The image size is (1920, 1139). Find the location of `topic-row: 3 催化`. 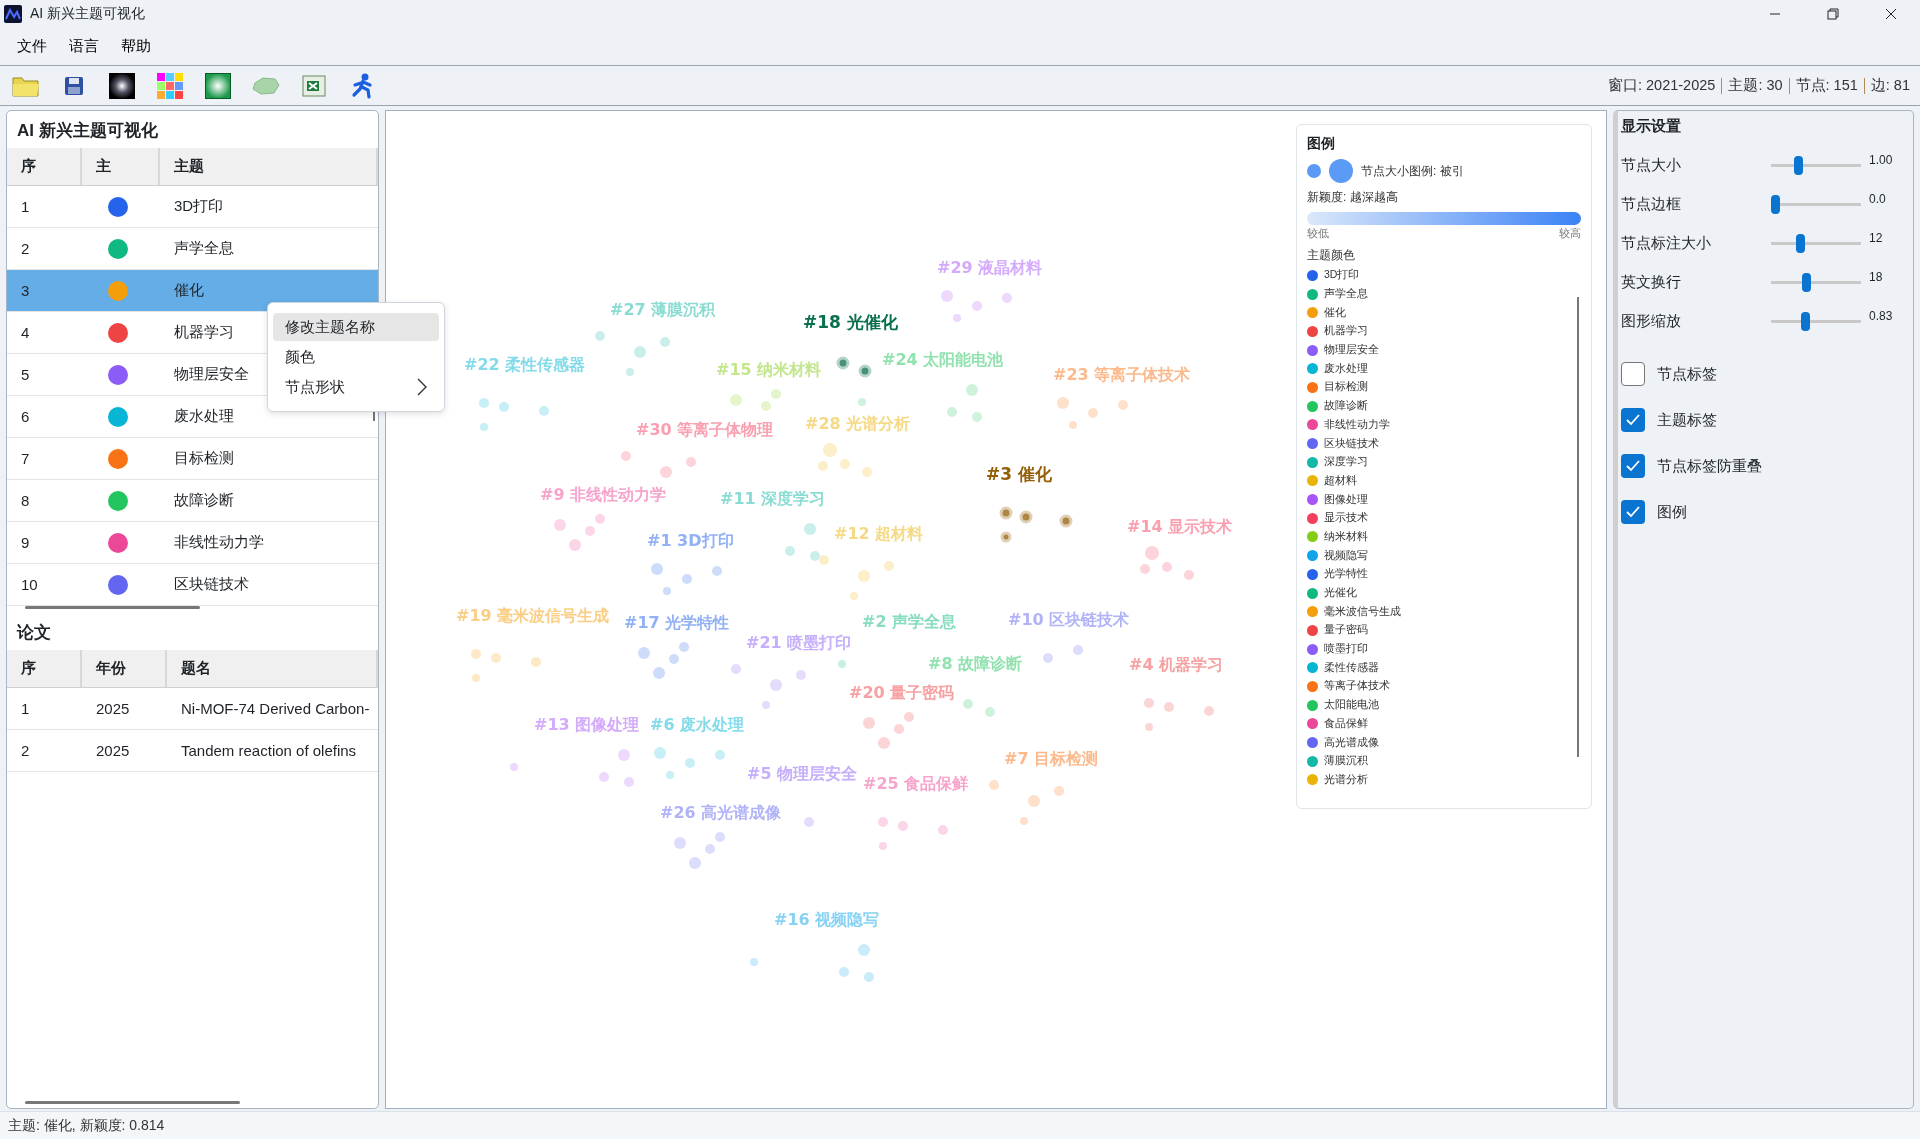

topic-row: 3 催化 is located at coordinates (192, 291).